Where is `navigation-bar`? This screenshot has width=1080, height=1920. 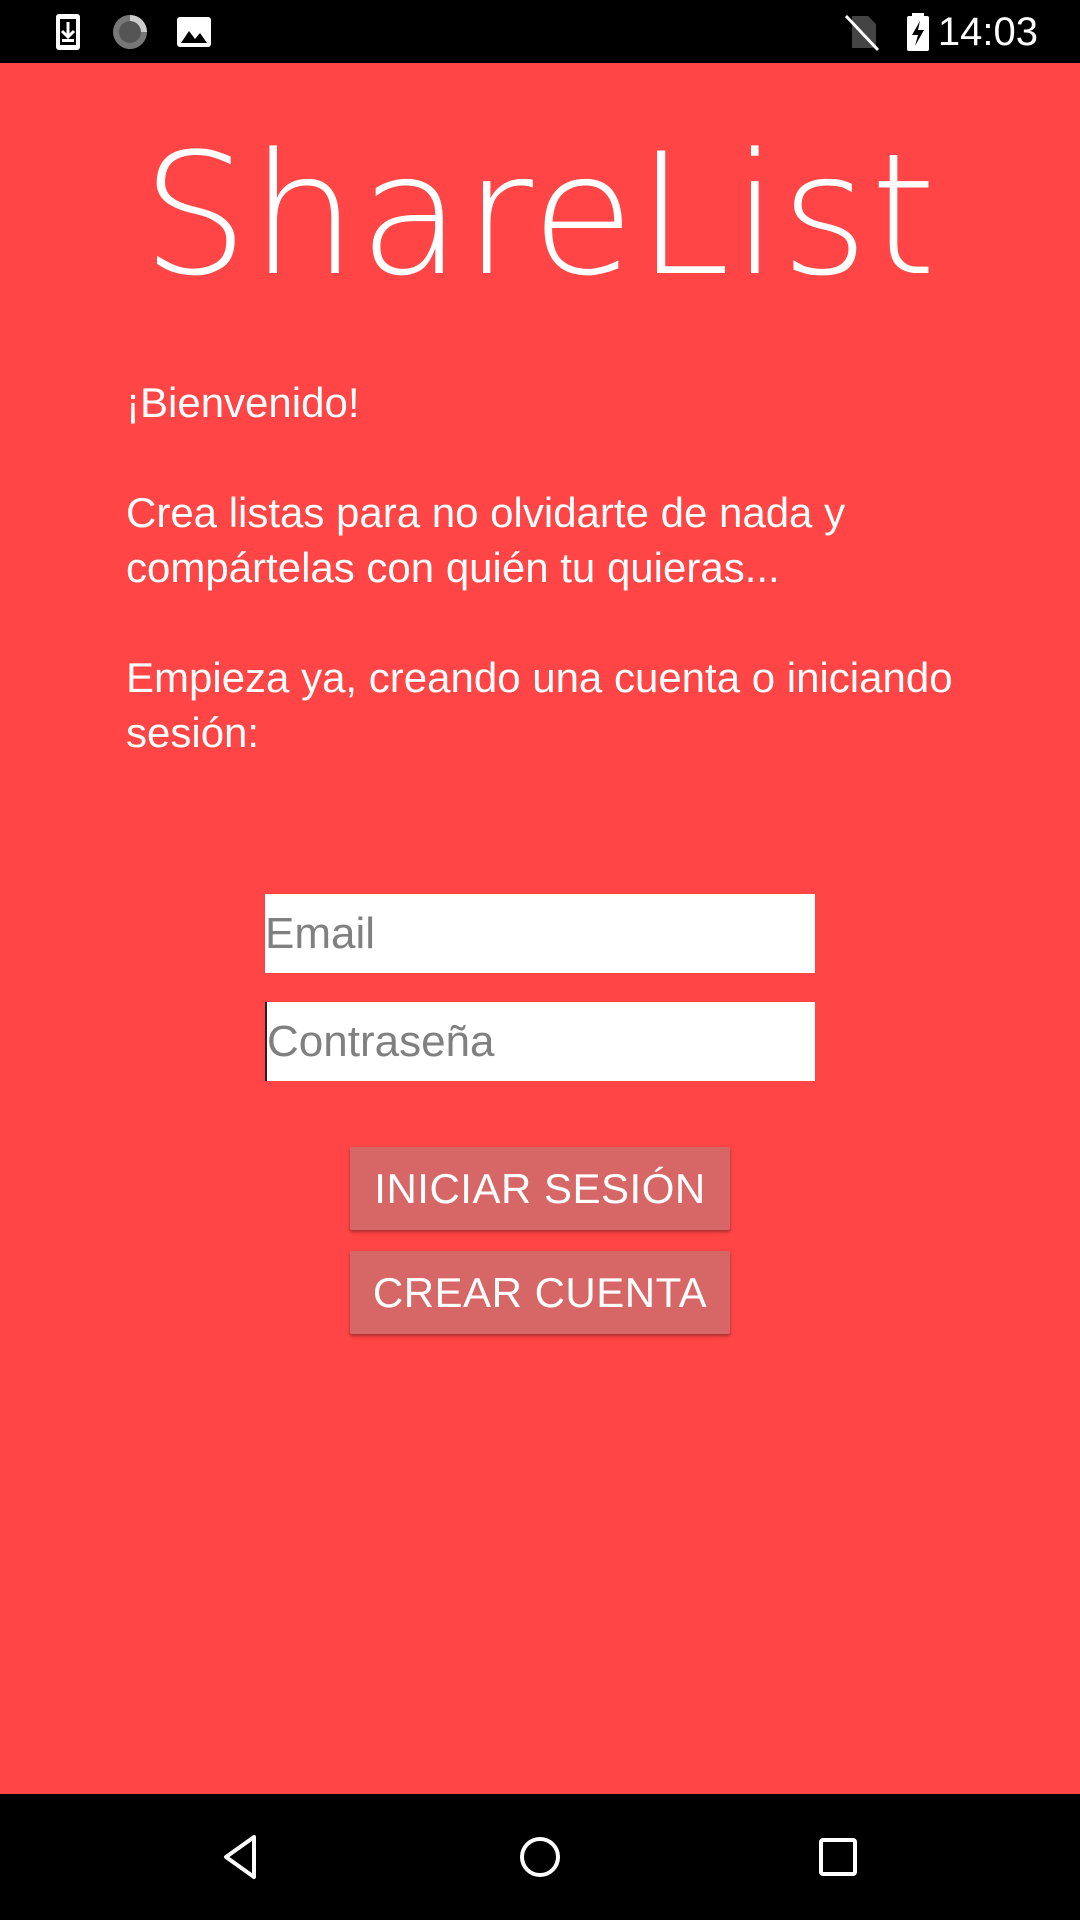
navigation-bar is located at coordinates (540, 1857).